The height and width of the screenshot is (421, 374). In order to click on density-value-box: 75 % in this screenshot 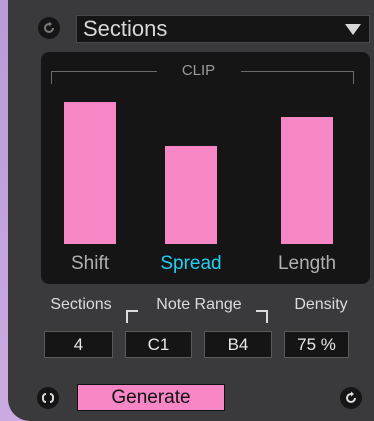, I will do `click(316, 344)`.